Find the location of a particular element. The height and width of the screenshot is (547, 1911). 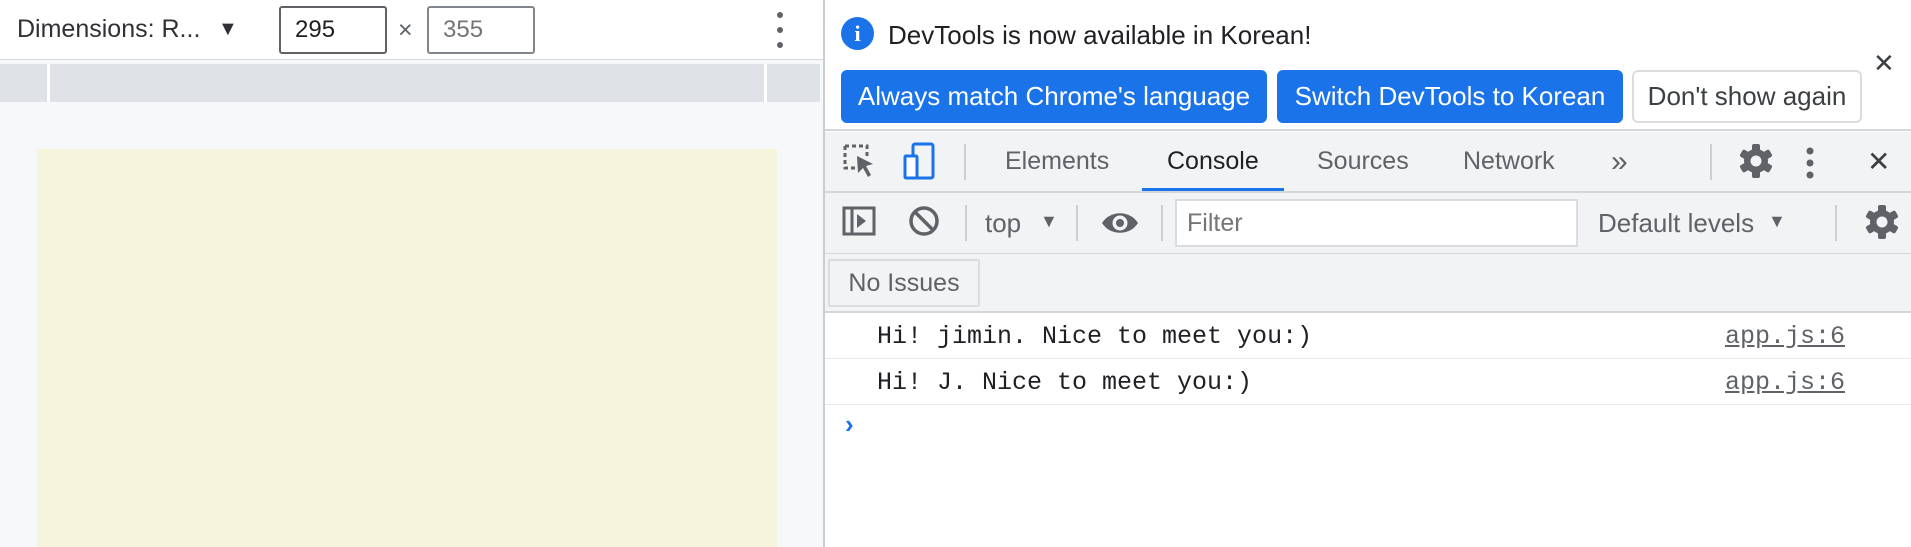

close-infobar-icon: ✕ is located at coordinates (1884, 63).